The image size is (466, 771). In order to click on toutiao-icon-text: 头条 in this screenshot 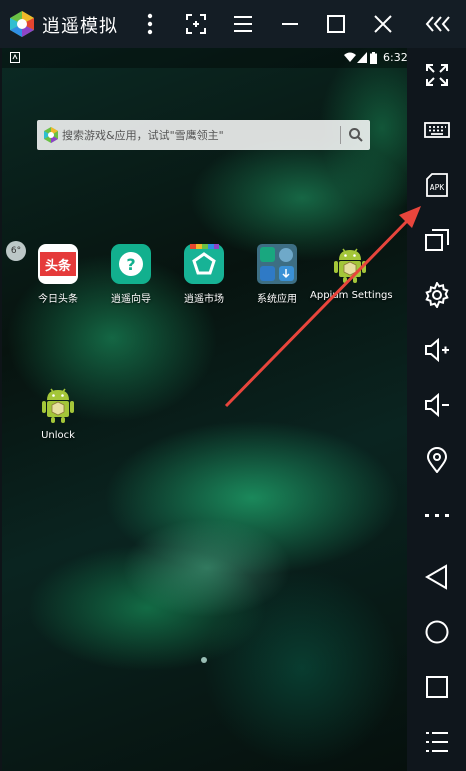, I will do `click(58, 266)`.